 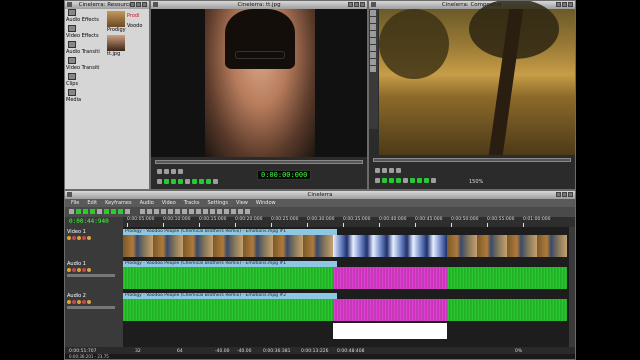 What do you see at coordinates (384, 170) in the screenshot?
I see `label-icon` at bounding box center [384, 170].